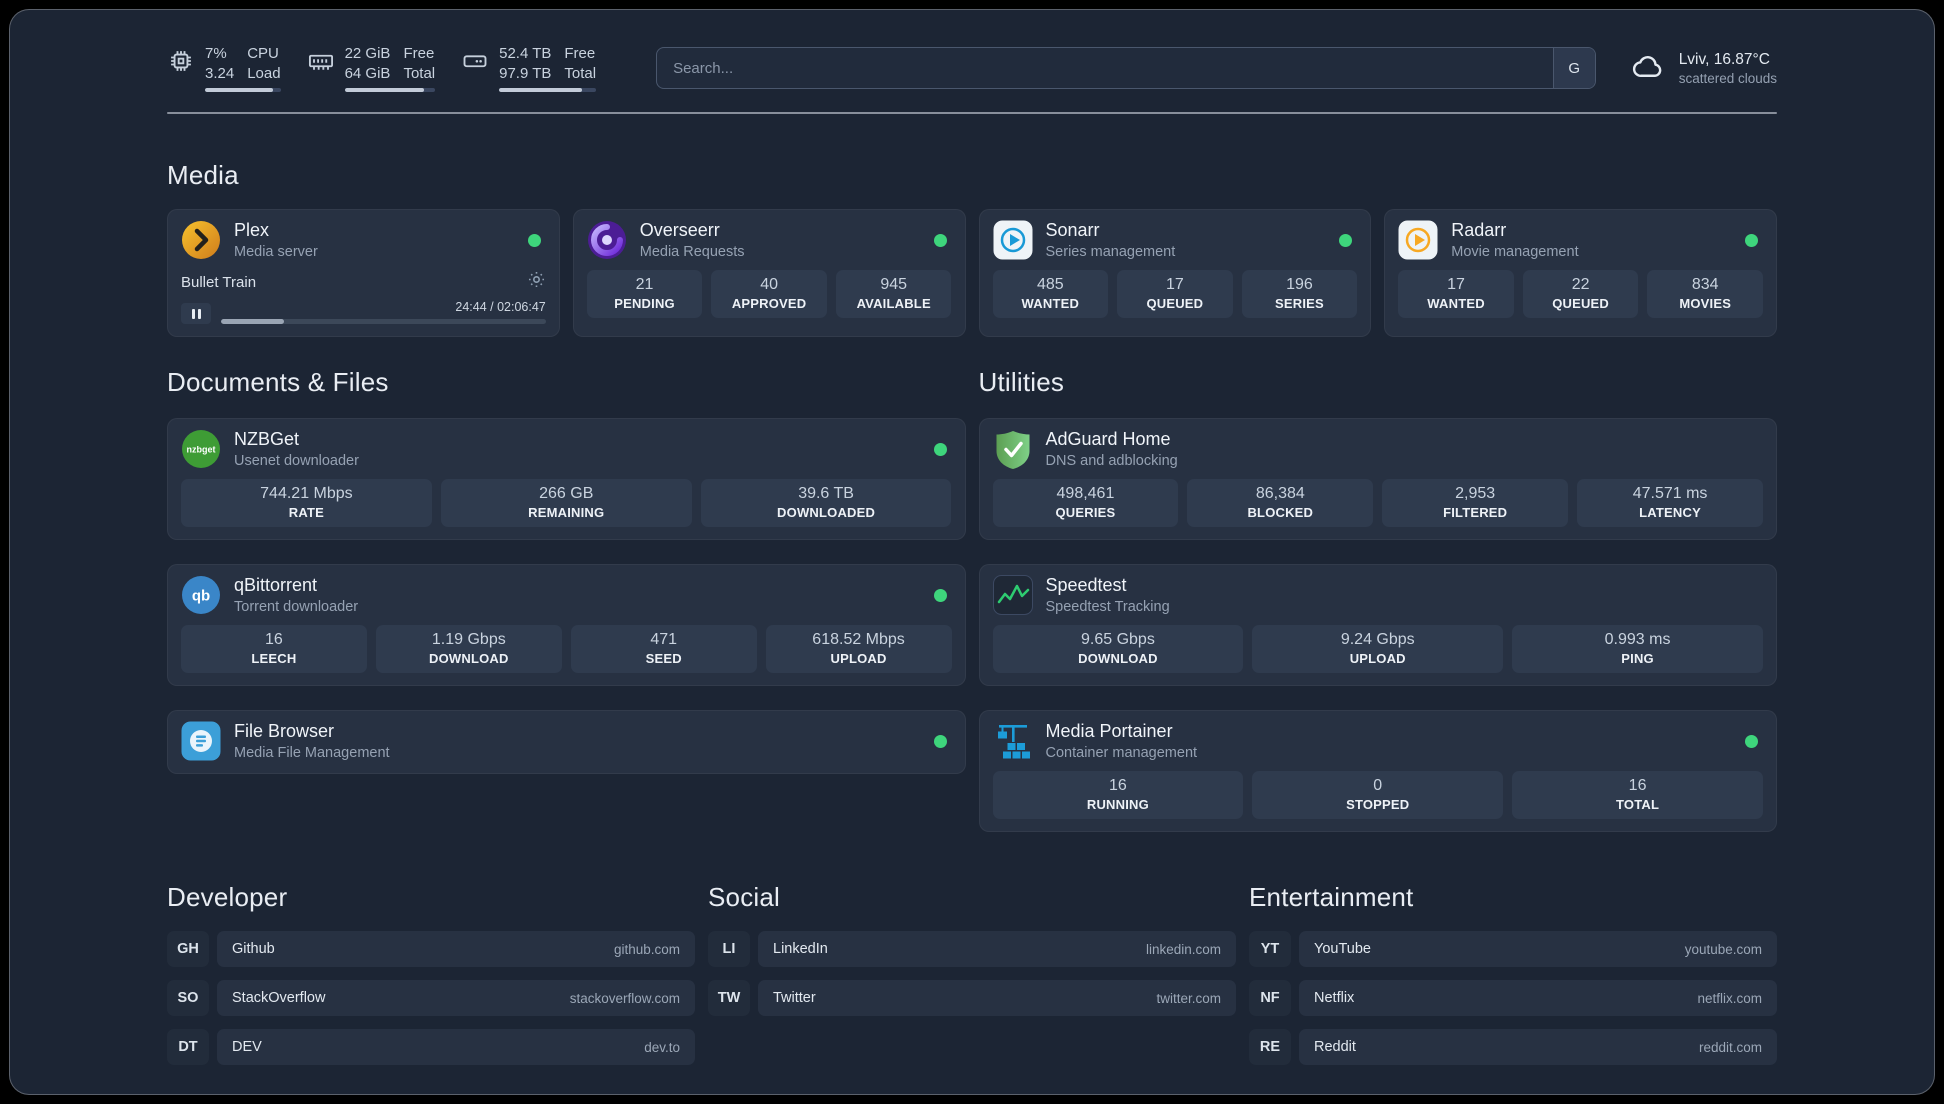  Describe the element at coordinates (1513, 998) in the screenshot. I see `bookmark-netflix: NF Netflix netflix.com` at that location.